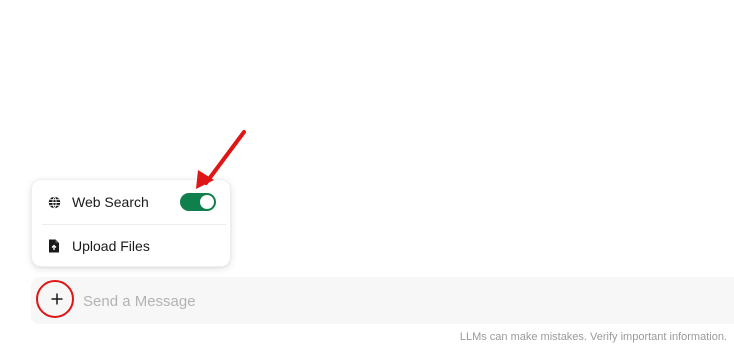  I want to click on globe-icon, so click(54, 202).